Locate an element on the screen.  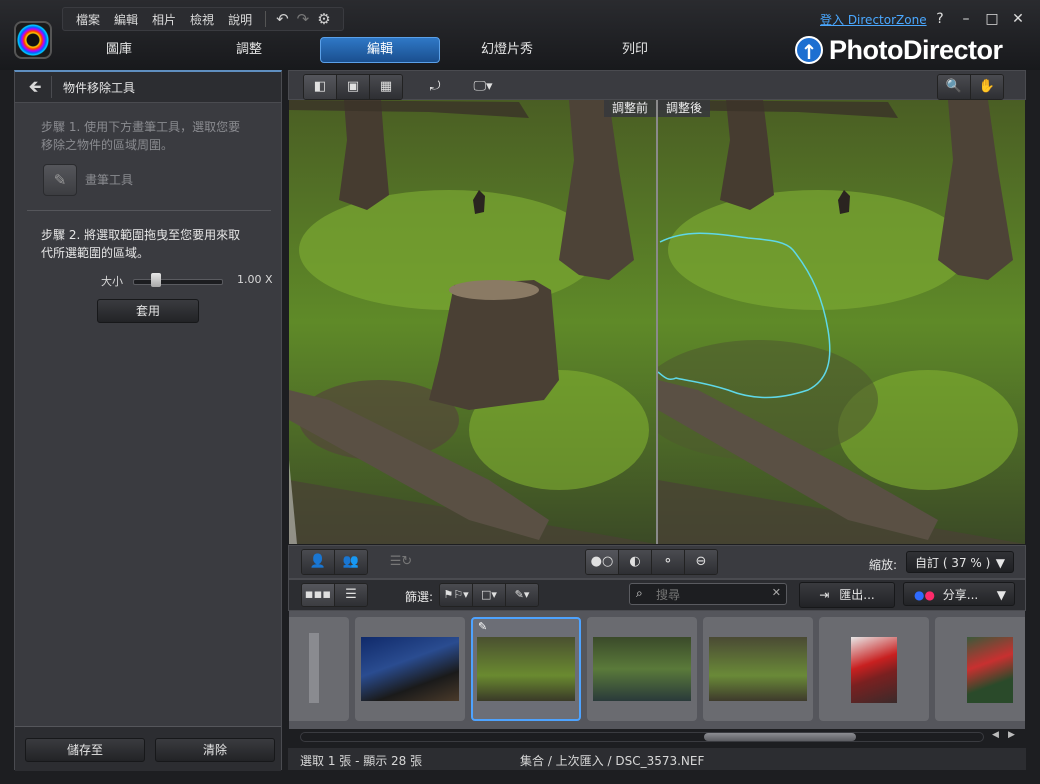
selection-count: 選取 1 張 - 顯示 28 張 is located at coordinates (361, 761).